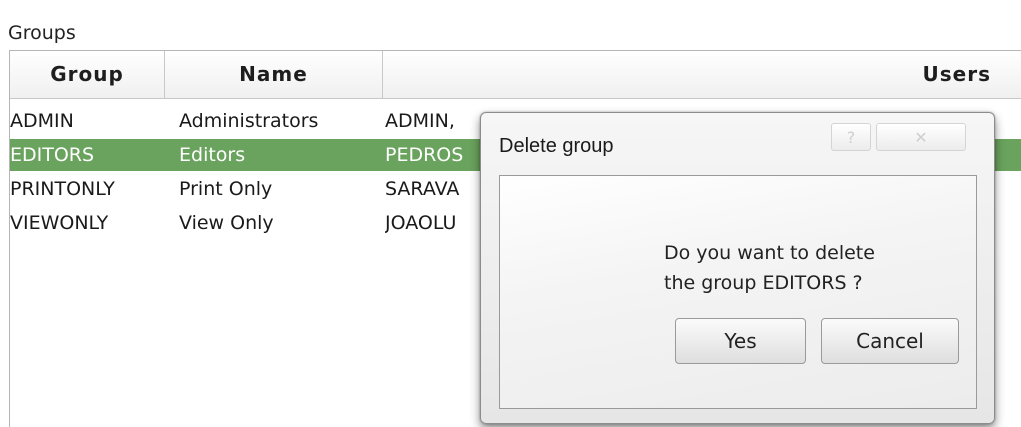  What do you see at coordinates (87, 74) in the screenshot?
I see `column-header-group: Group` at bounding box center [87, 74].